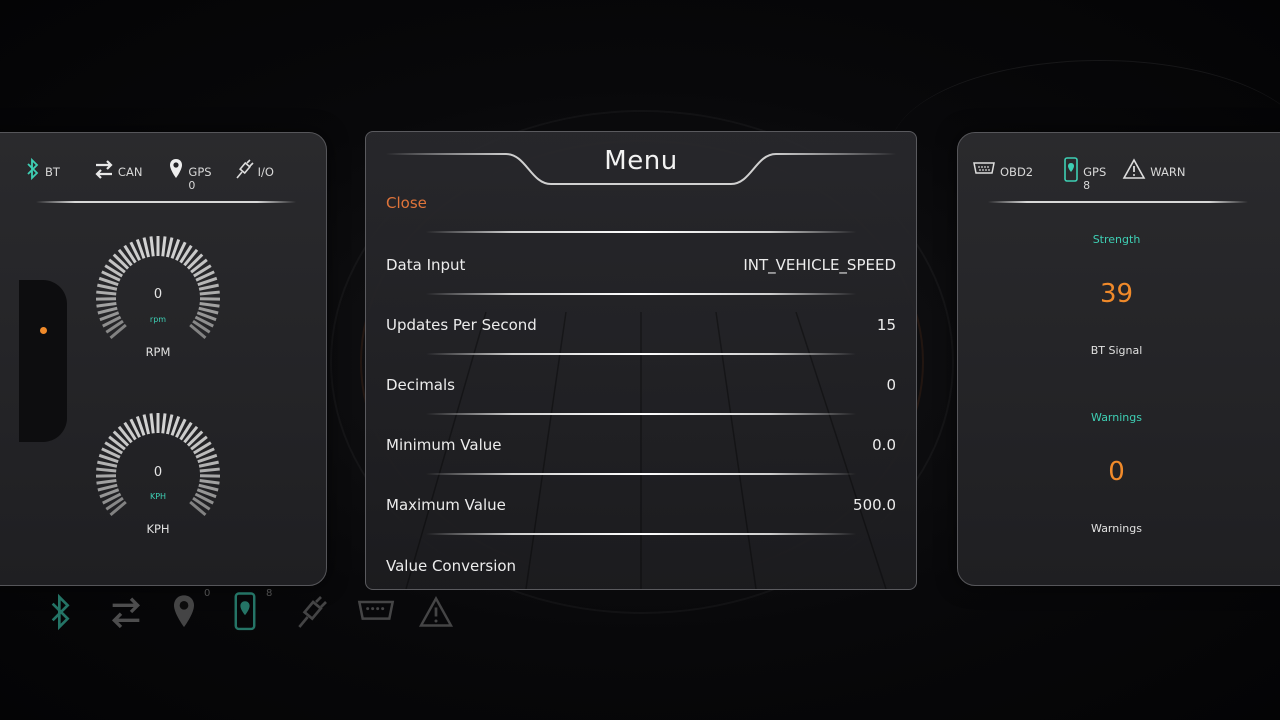 Image resolution: width=1280 pixels, height=720 pixels. I want to click on bluetooth-icon, so click(60, 612).